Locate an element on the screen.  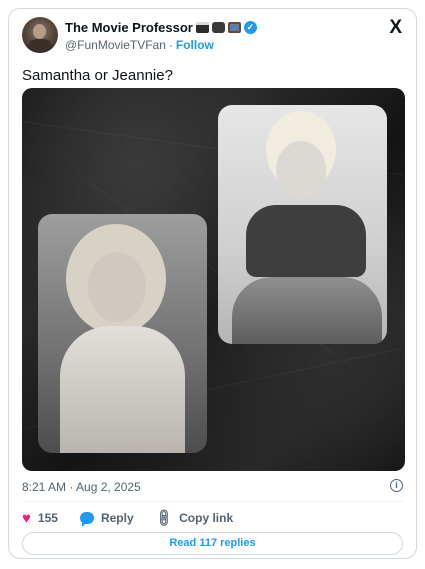
info-icon: i is located at coordinates (396, 485).